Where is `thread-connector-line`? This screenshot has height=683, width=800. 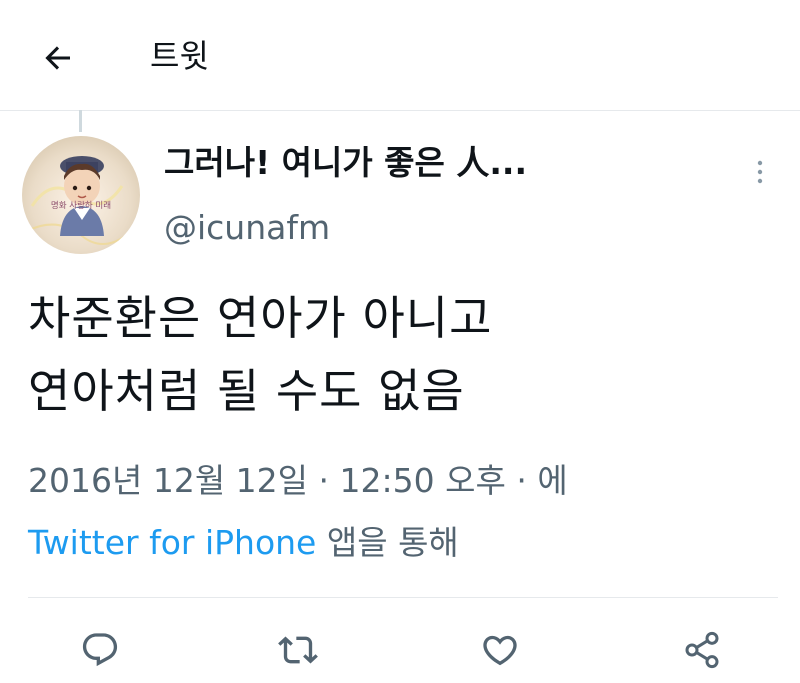
thread-connector-line is located at coordinates (80, 121).